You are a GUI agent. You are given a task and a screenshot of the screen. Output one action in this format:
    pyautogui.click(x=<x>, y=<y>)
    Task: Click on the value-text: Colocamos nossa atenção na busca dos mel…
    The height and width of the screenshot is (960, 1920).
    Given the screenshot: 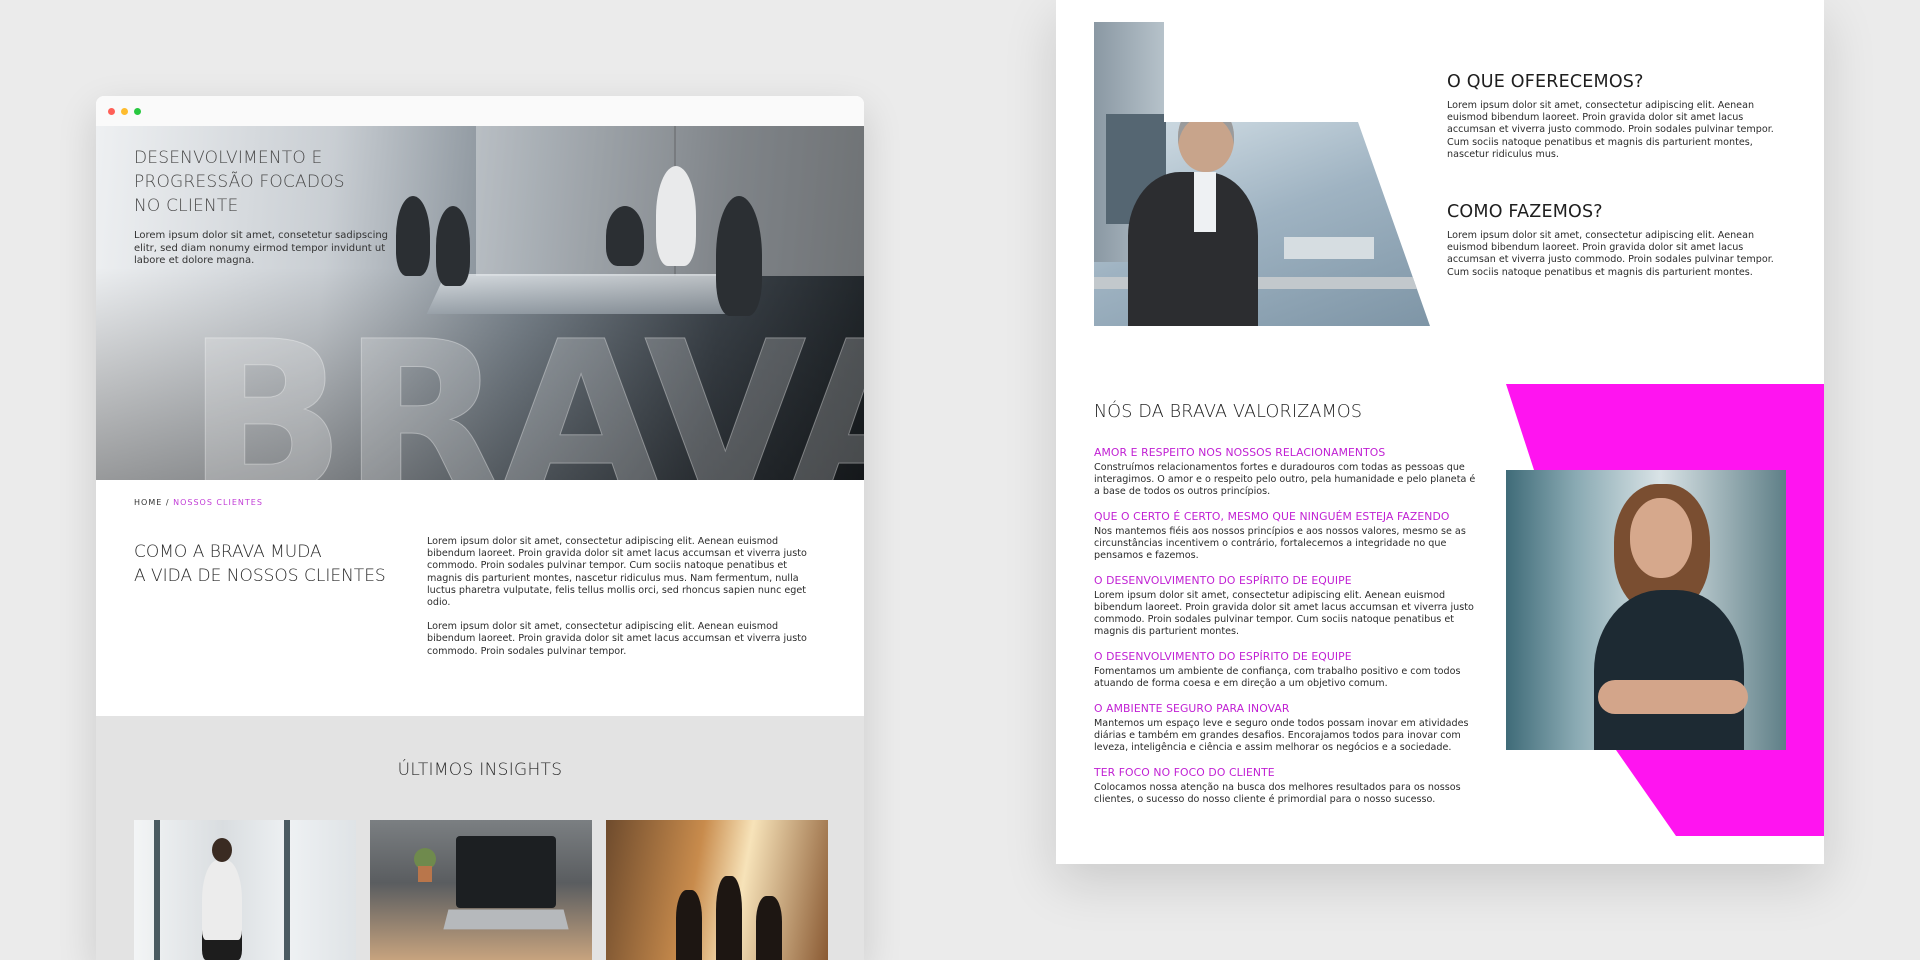 What is the action you would take?
    pyautogui.click(x=1277, y=793)
    